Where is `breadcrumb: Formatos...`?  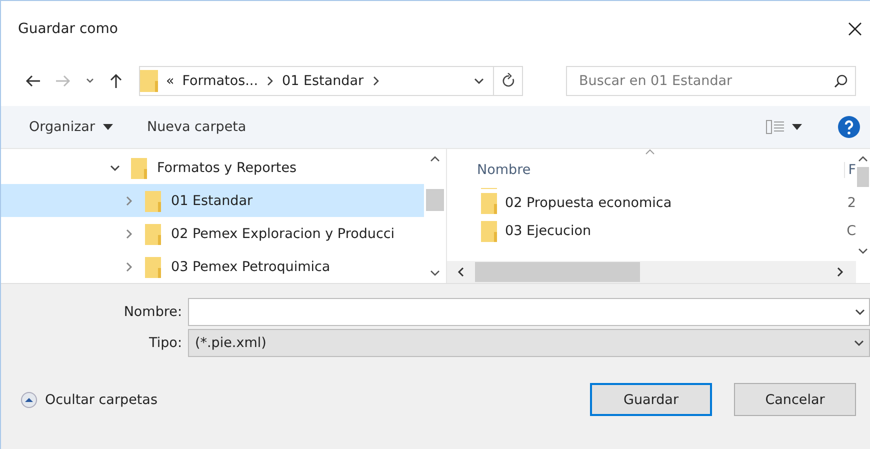
breadcrumb: Formatos... is located at coordinates (220, 81).